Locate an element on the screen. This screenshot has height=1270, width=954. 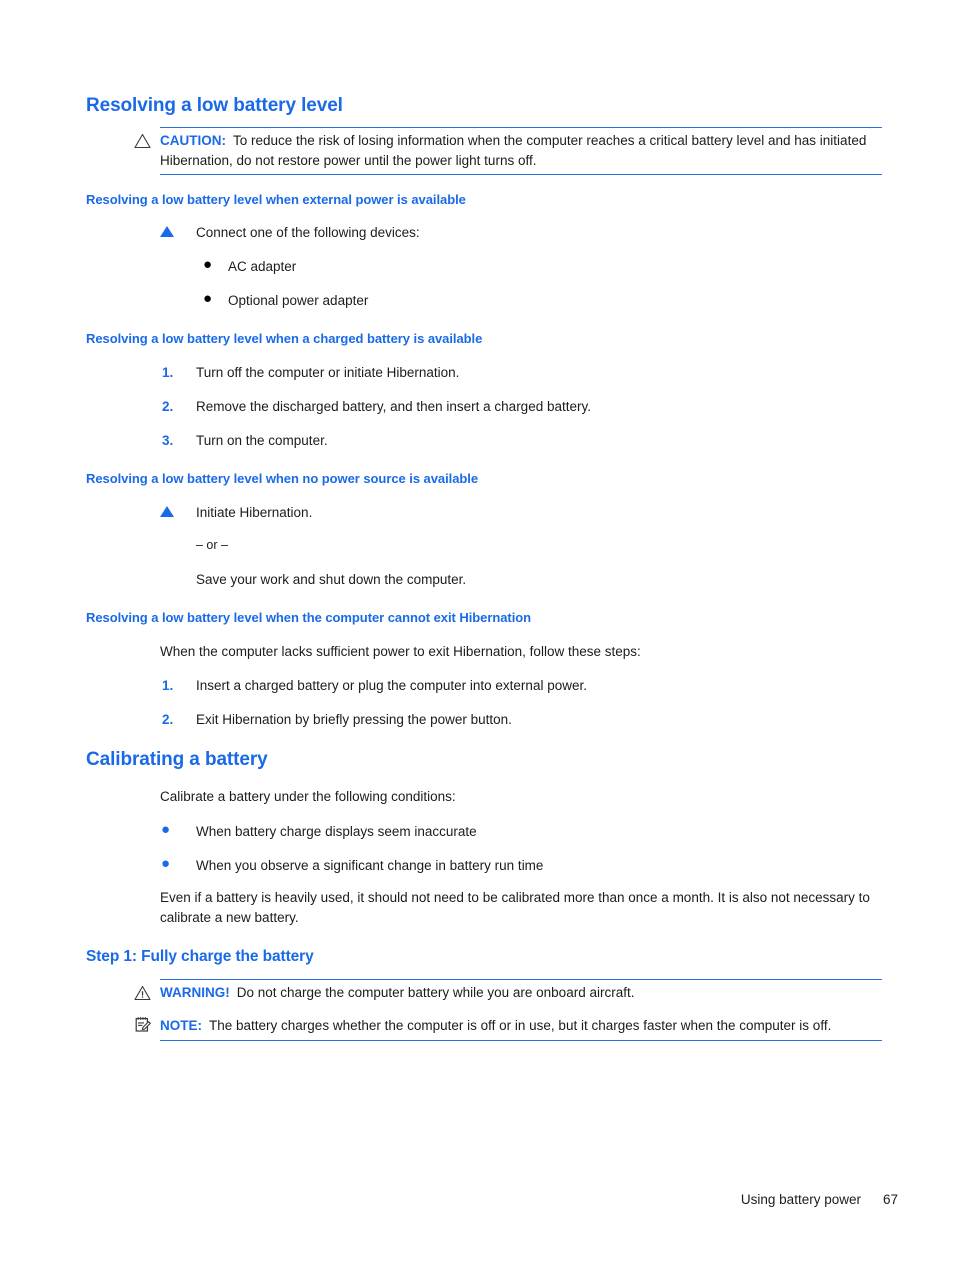
list-item: Connect one of the following devices: is located at coordinates (308, 232).